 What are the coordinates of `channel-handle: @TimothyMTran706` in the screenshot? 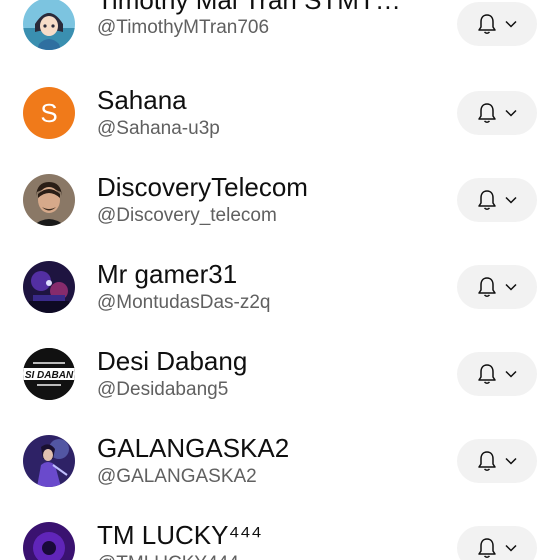 It's located at (183, 27).